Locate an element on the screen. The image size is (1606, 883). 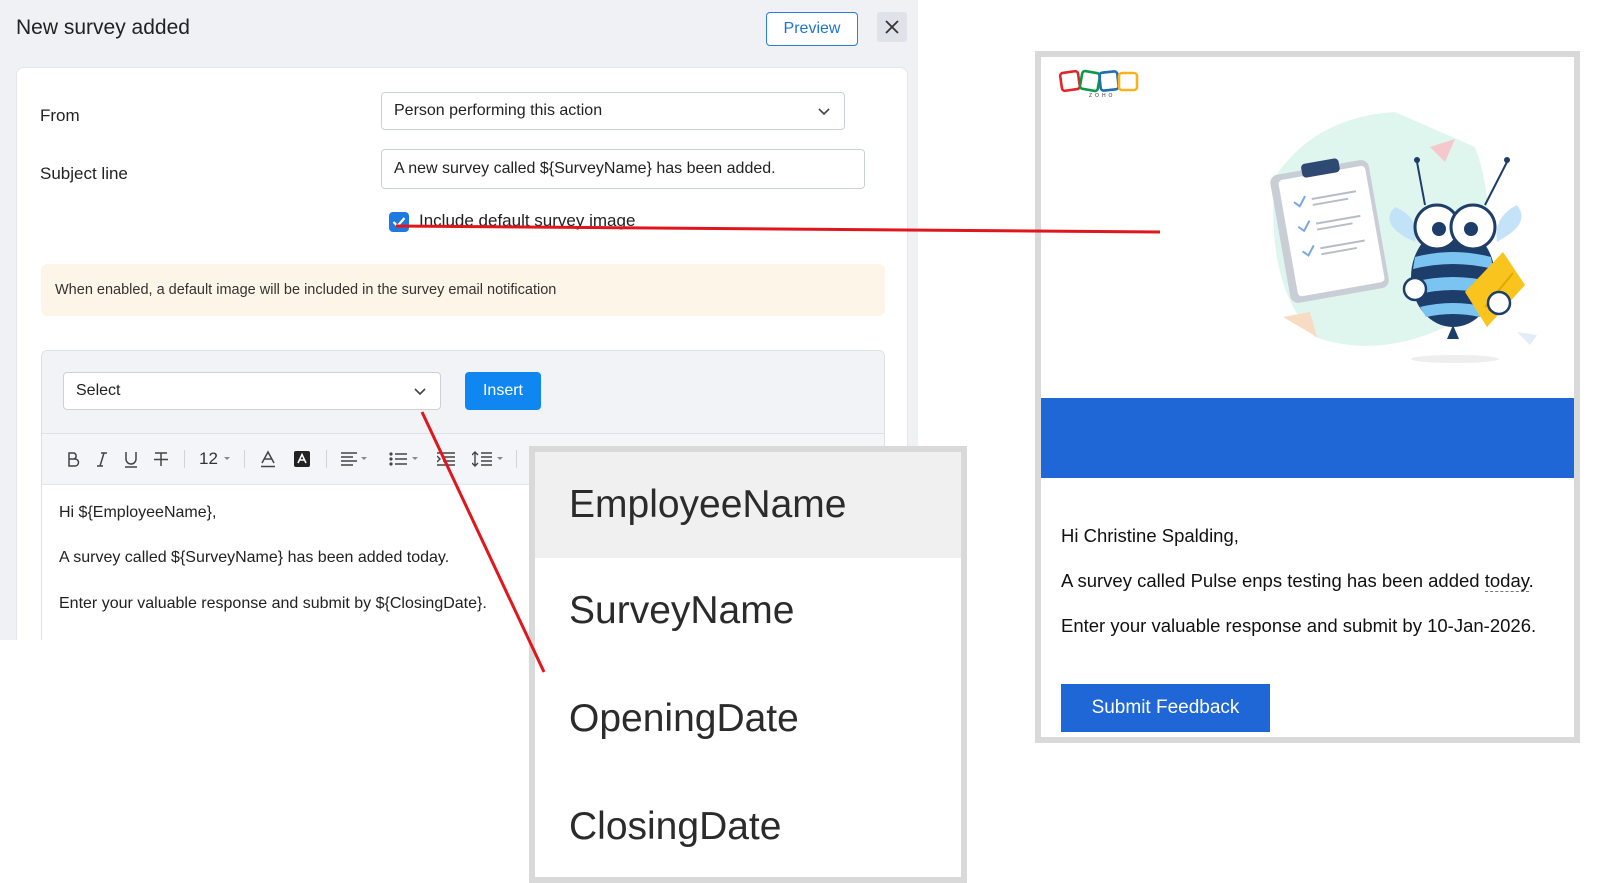
placeholder-select: Select is located at coordinates (252, 391).